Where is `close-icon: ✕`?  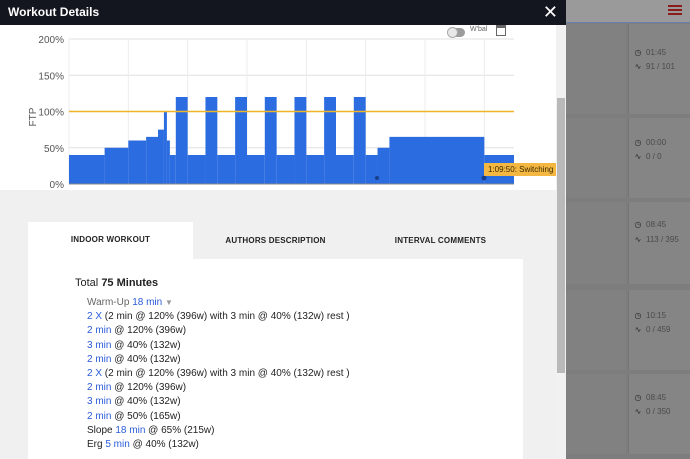
close-icon: ✕ is located at coordinates (550, 12).